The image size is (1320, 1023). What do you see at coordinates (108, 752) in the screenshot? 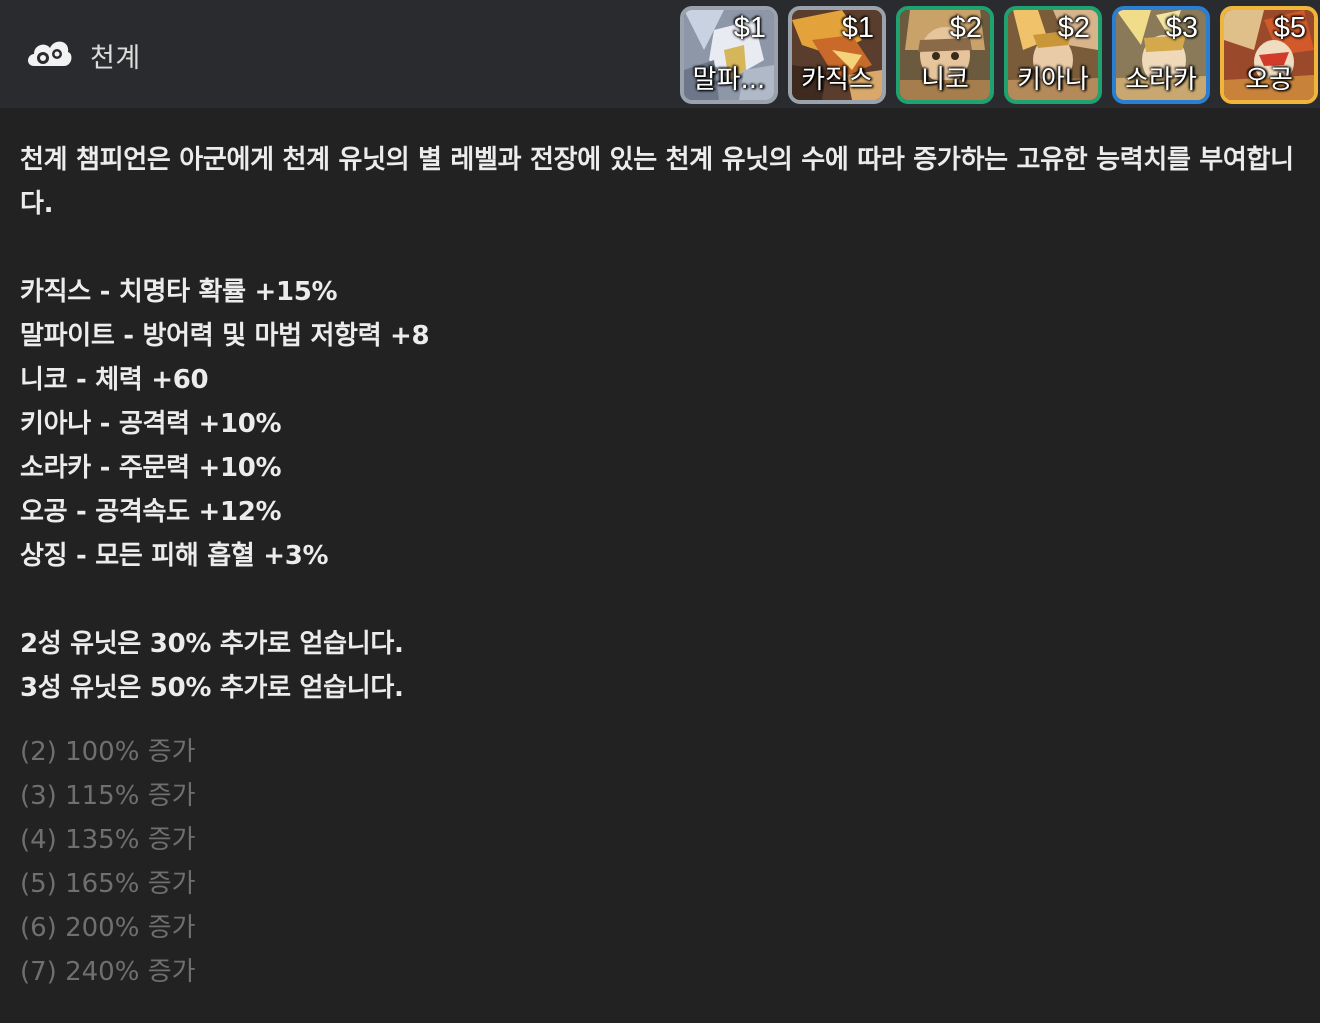
I see `tier-2: (2) 100% 증가` at bounding box center [108, 752].